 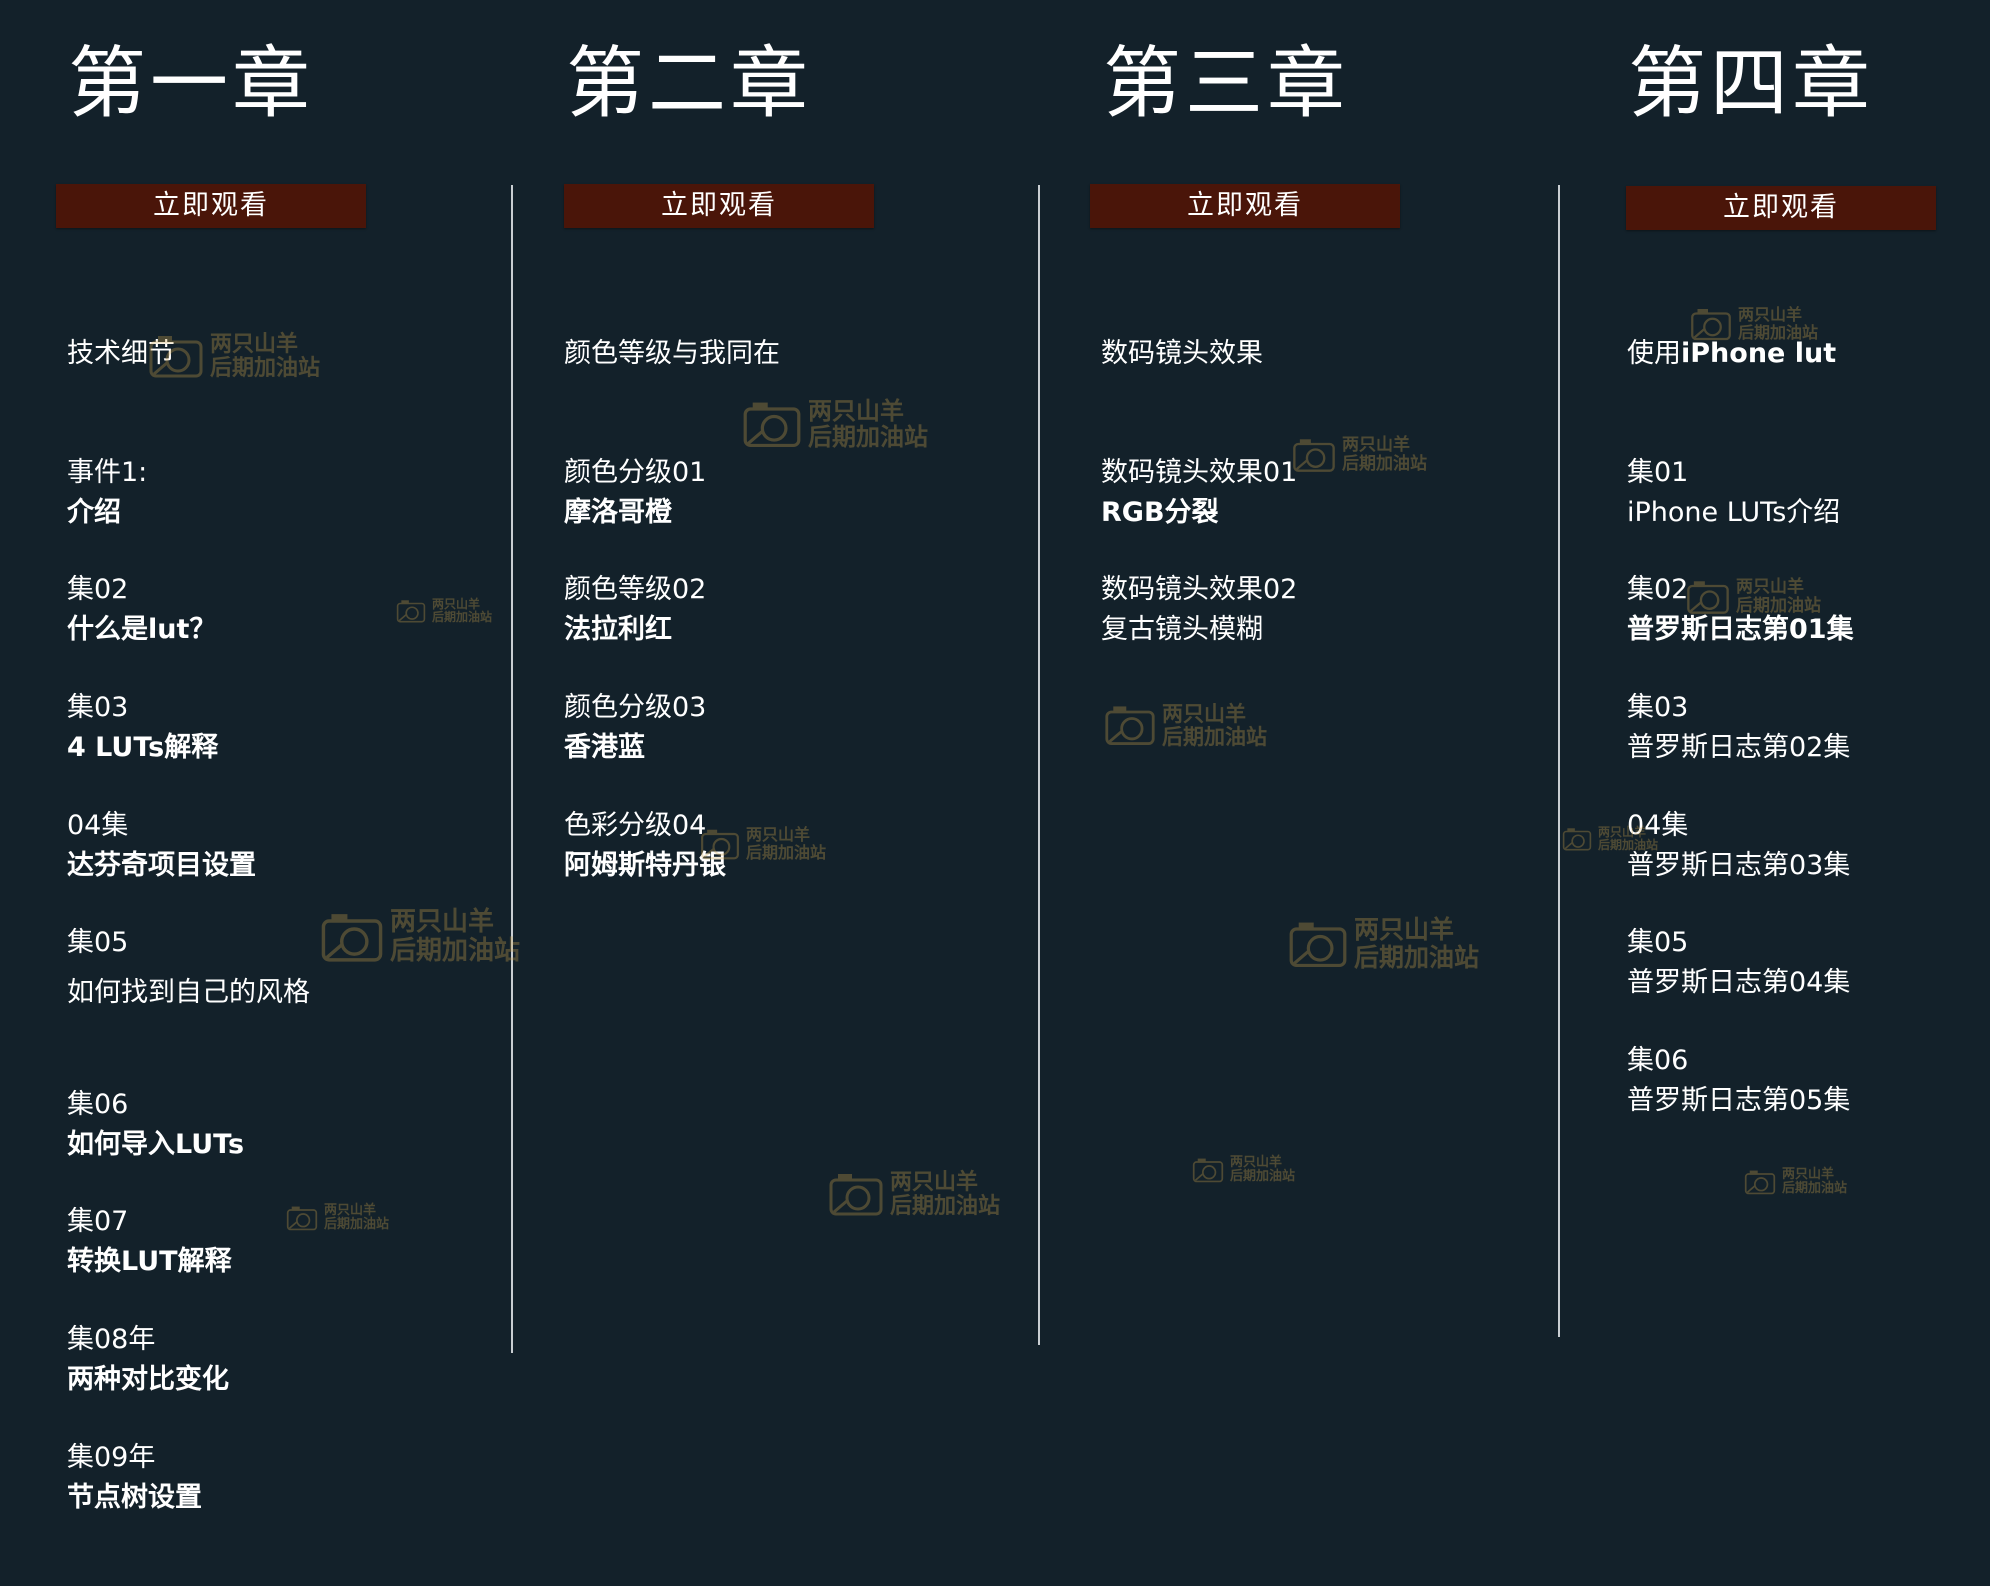 What do you see at coordinates (287, 968) in the screenshot?
I see `chapter-1-episode-5: 集05 如何找到自己的风格` at bounding box center [287, 968].